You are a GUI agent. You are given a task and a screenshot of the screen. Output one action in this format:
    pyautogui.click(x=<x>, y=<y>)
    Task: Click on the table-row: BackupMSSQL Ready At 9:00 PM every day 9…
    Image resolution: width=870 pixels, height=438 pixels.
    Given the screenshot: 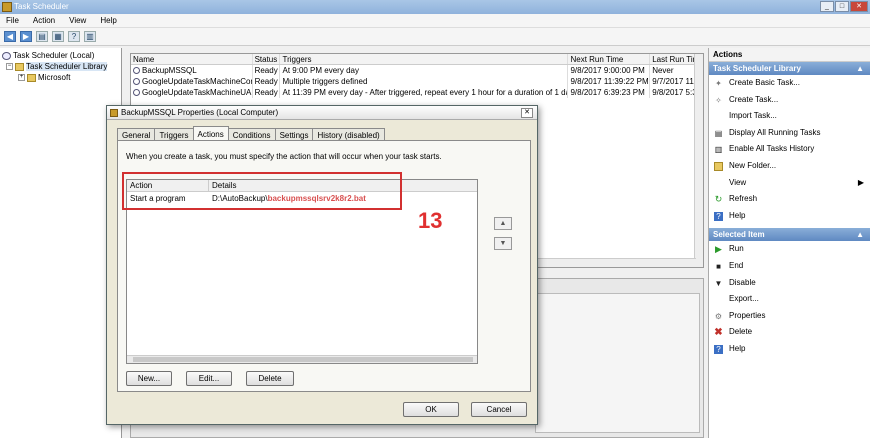 What is the action you would take?
    pyautogui.click(x=417, y=70)
    